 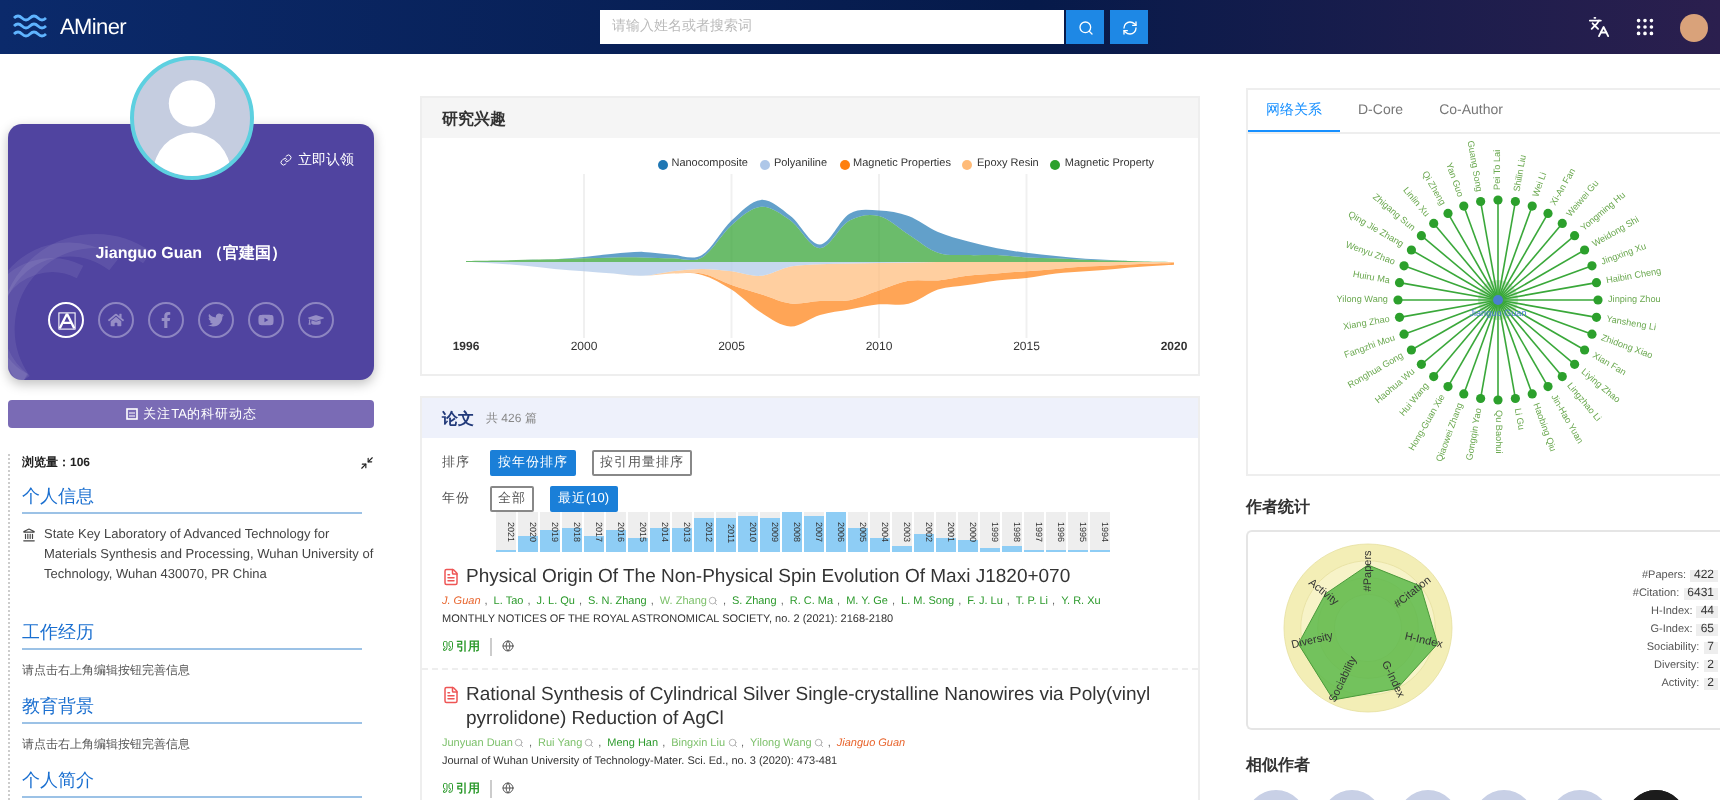 I want to click on refresh-button, so click(x=1129, y=27).